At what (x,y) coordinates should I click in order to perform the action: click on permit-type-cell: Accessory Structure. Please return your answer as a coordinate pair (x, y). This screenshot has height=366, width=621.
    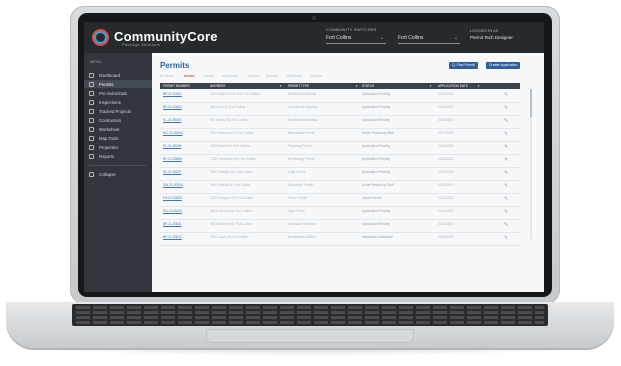
    Looking at the image, I should click on (302, 224).